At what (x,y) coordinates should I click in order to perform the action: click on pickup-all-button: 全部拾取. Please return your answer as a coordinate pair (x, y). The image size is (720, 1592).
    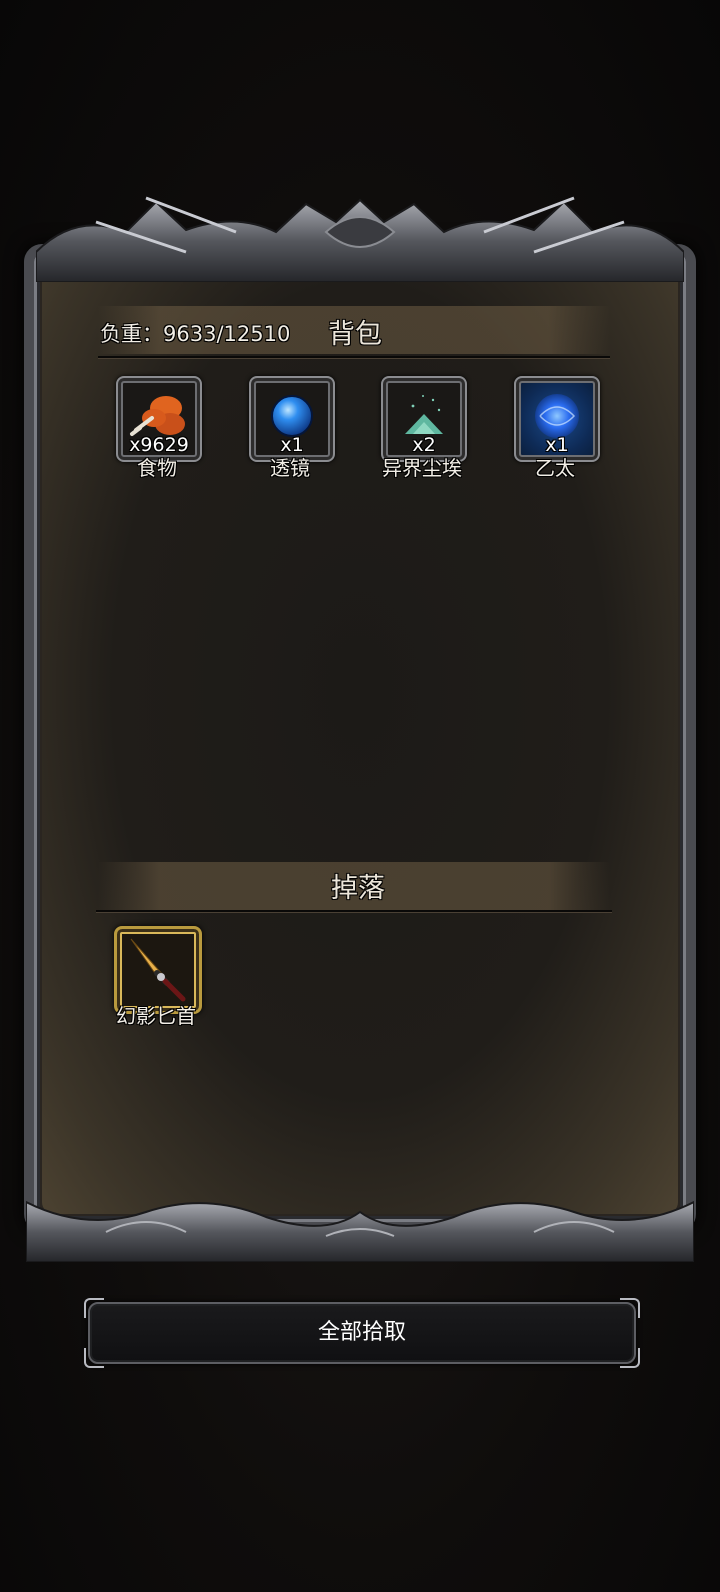
    Looking at the image, I should click on (362, 1333).